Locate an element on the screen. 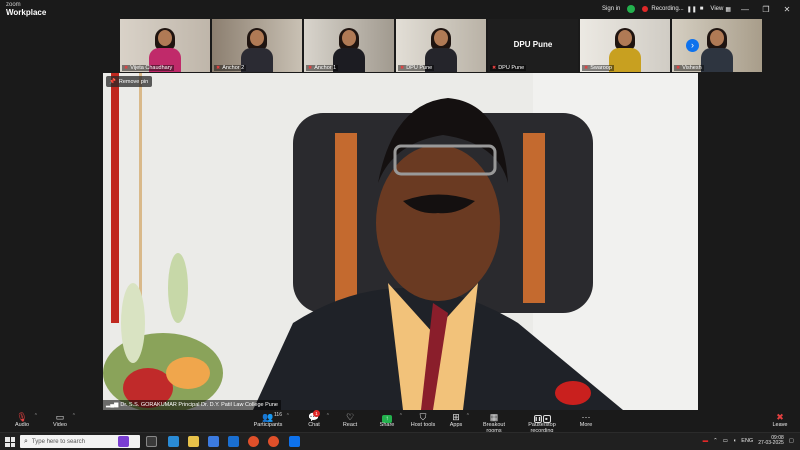 Image resolution: width=800 pixels, height=450 pixels. sign-in-button: Sign in is located at coordinates (611, 9).